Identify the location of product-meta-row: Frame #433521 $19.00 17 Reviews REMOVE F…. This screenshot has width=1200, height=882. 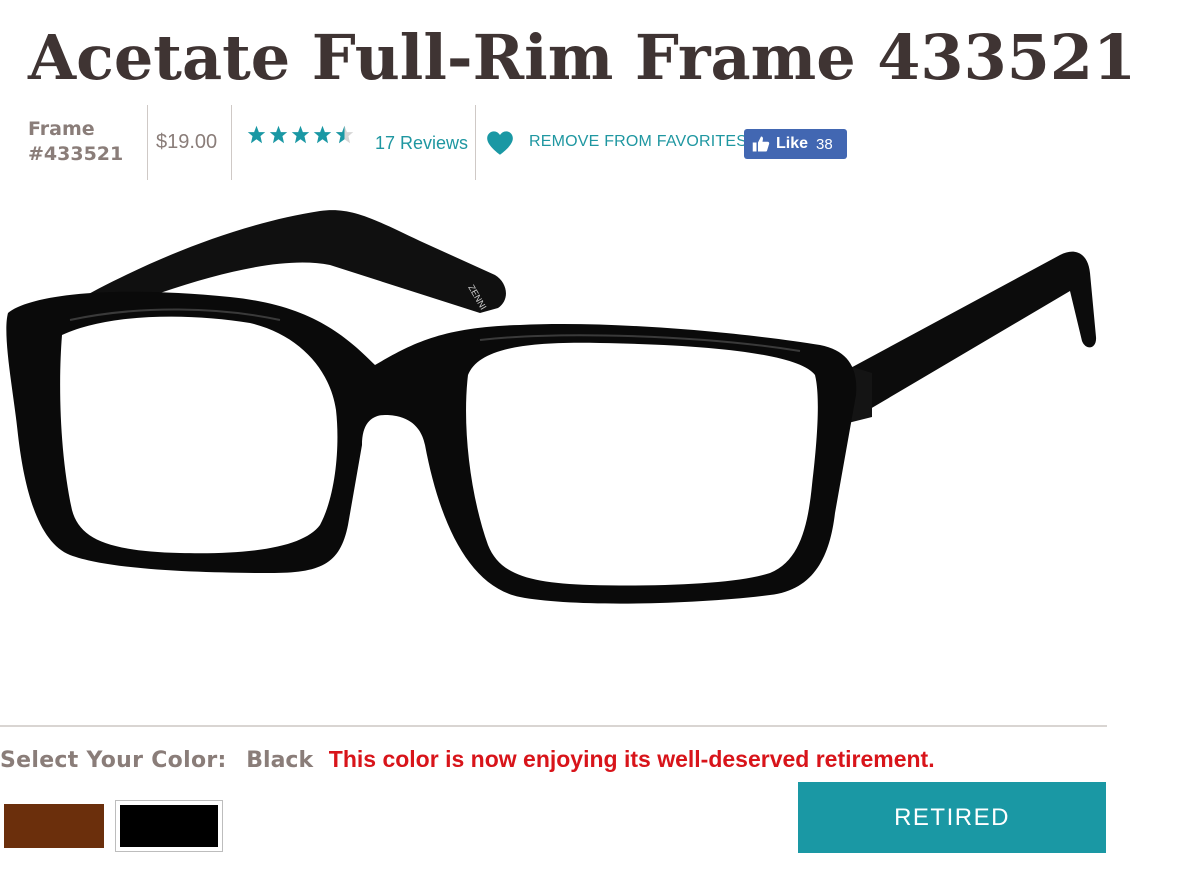
(450, 142).